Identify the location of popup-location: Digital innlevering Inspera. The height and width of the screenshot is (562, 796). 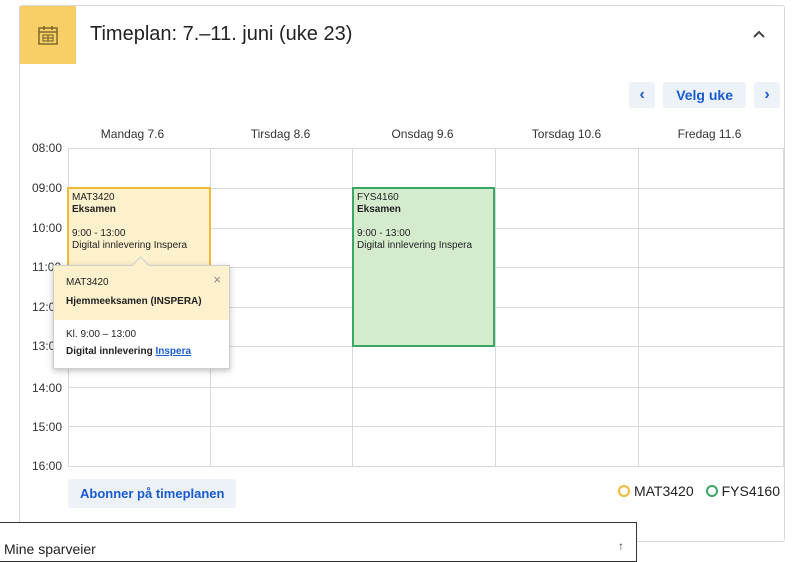
(141, 351).